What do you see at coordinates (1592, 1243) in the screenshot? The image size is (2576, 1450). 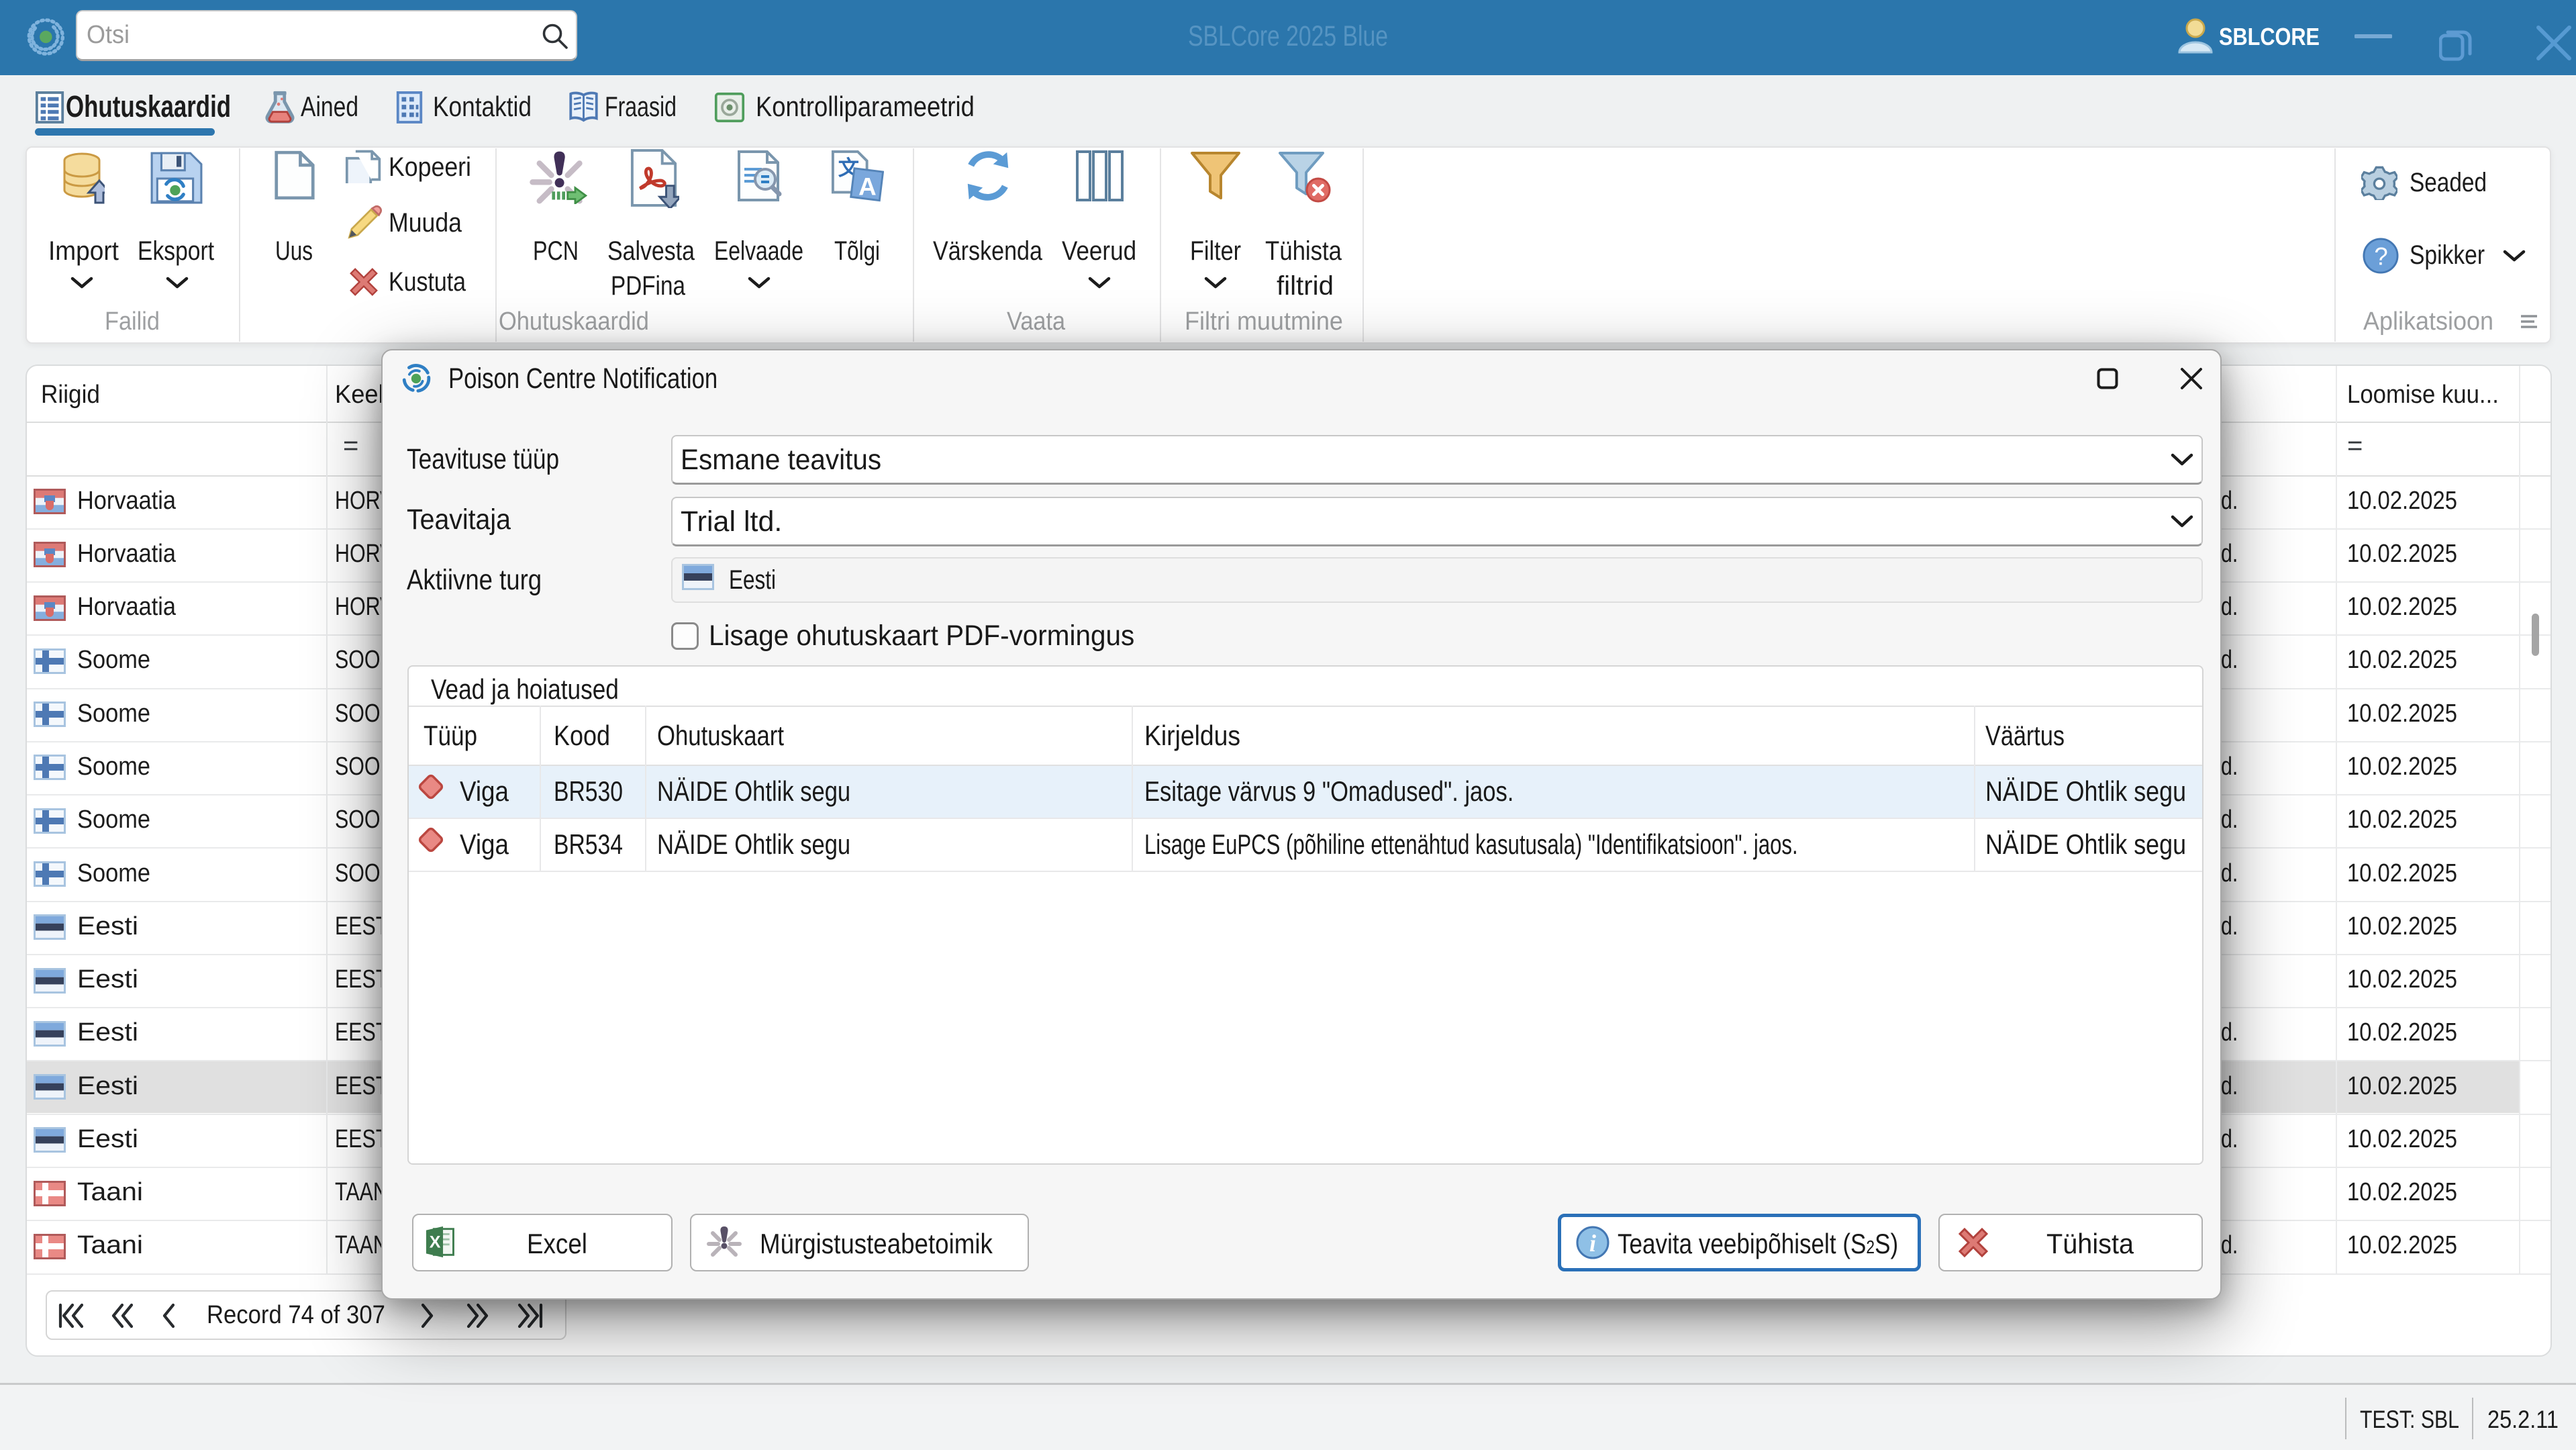 I see `svg-text: i` at bounding box center [1592, 1243].